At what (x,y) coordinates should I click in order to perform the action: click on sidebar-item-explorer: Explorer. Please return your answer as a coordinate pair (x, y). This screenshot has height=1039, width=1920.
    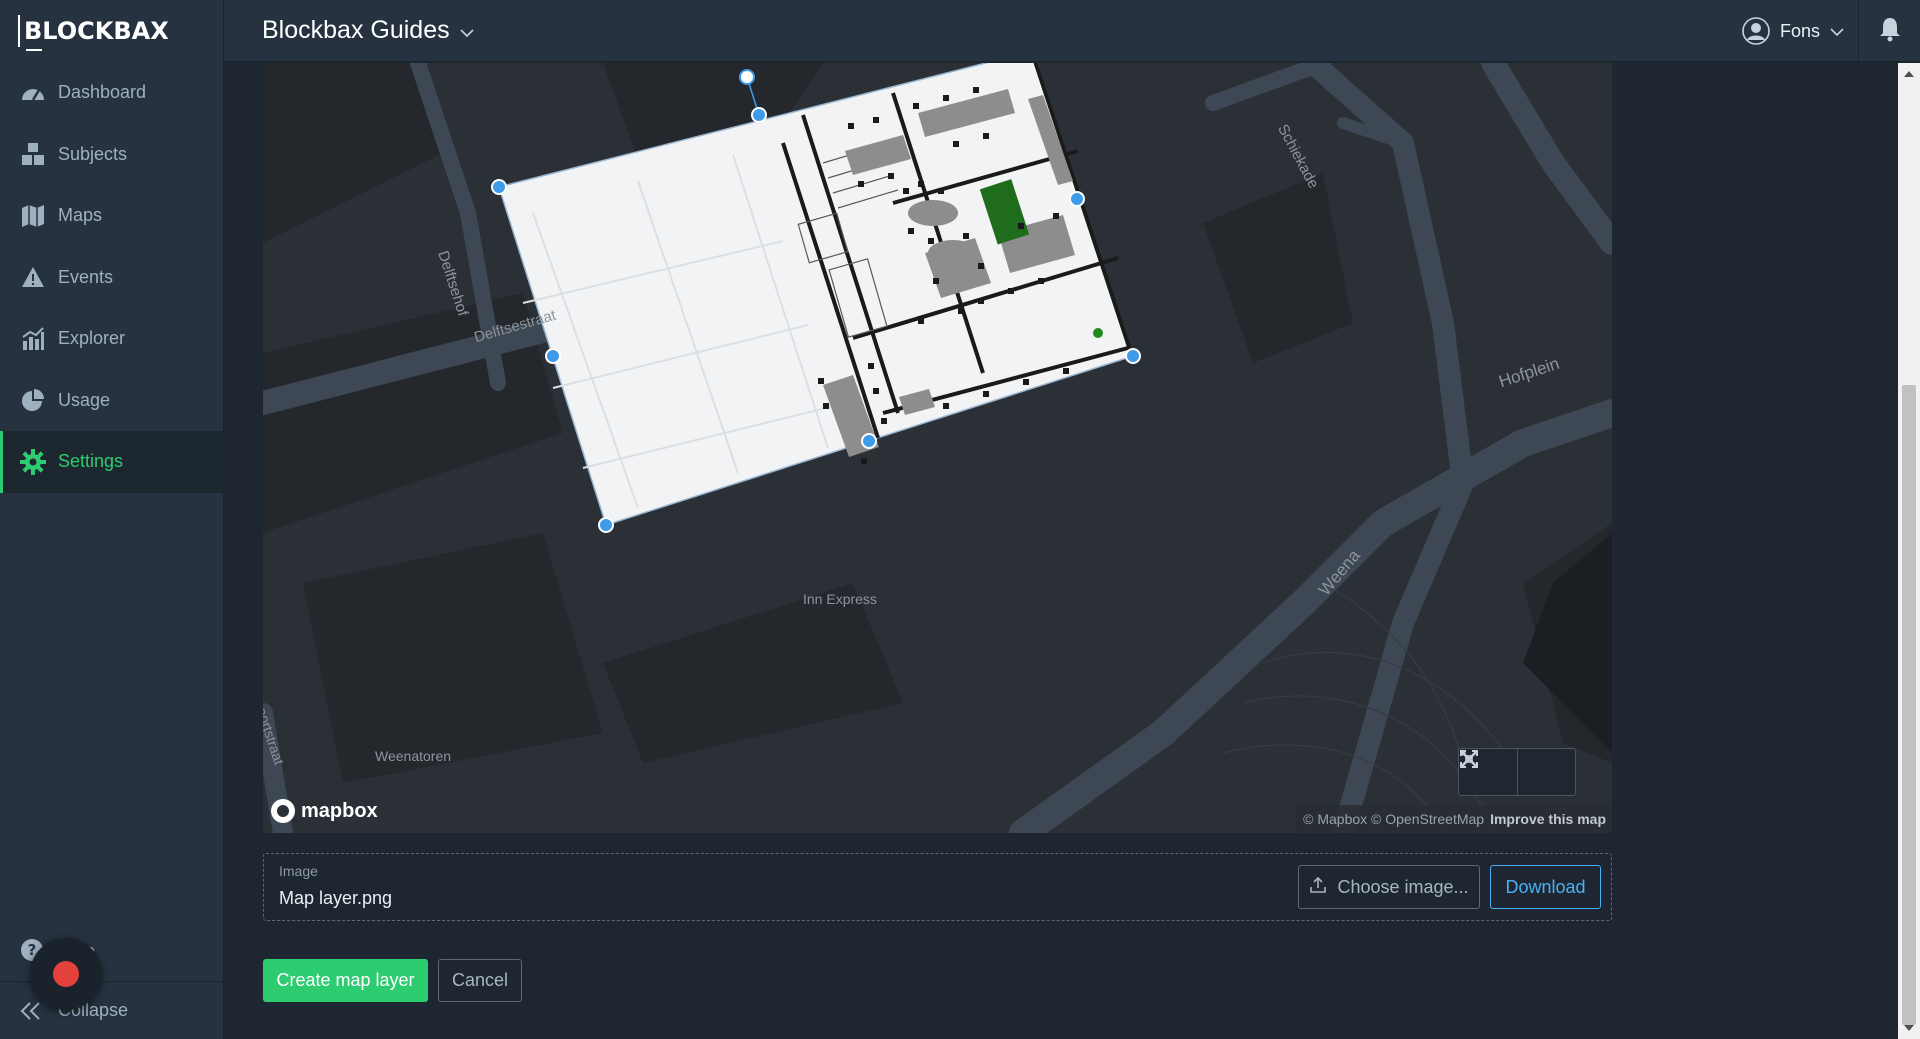
    Looking at the image, I should click on (111, 339).